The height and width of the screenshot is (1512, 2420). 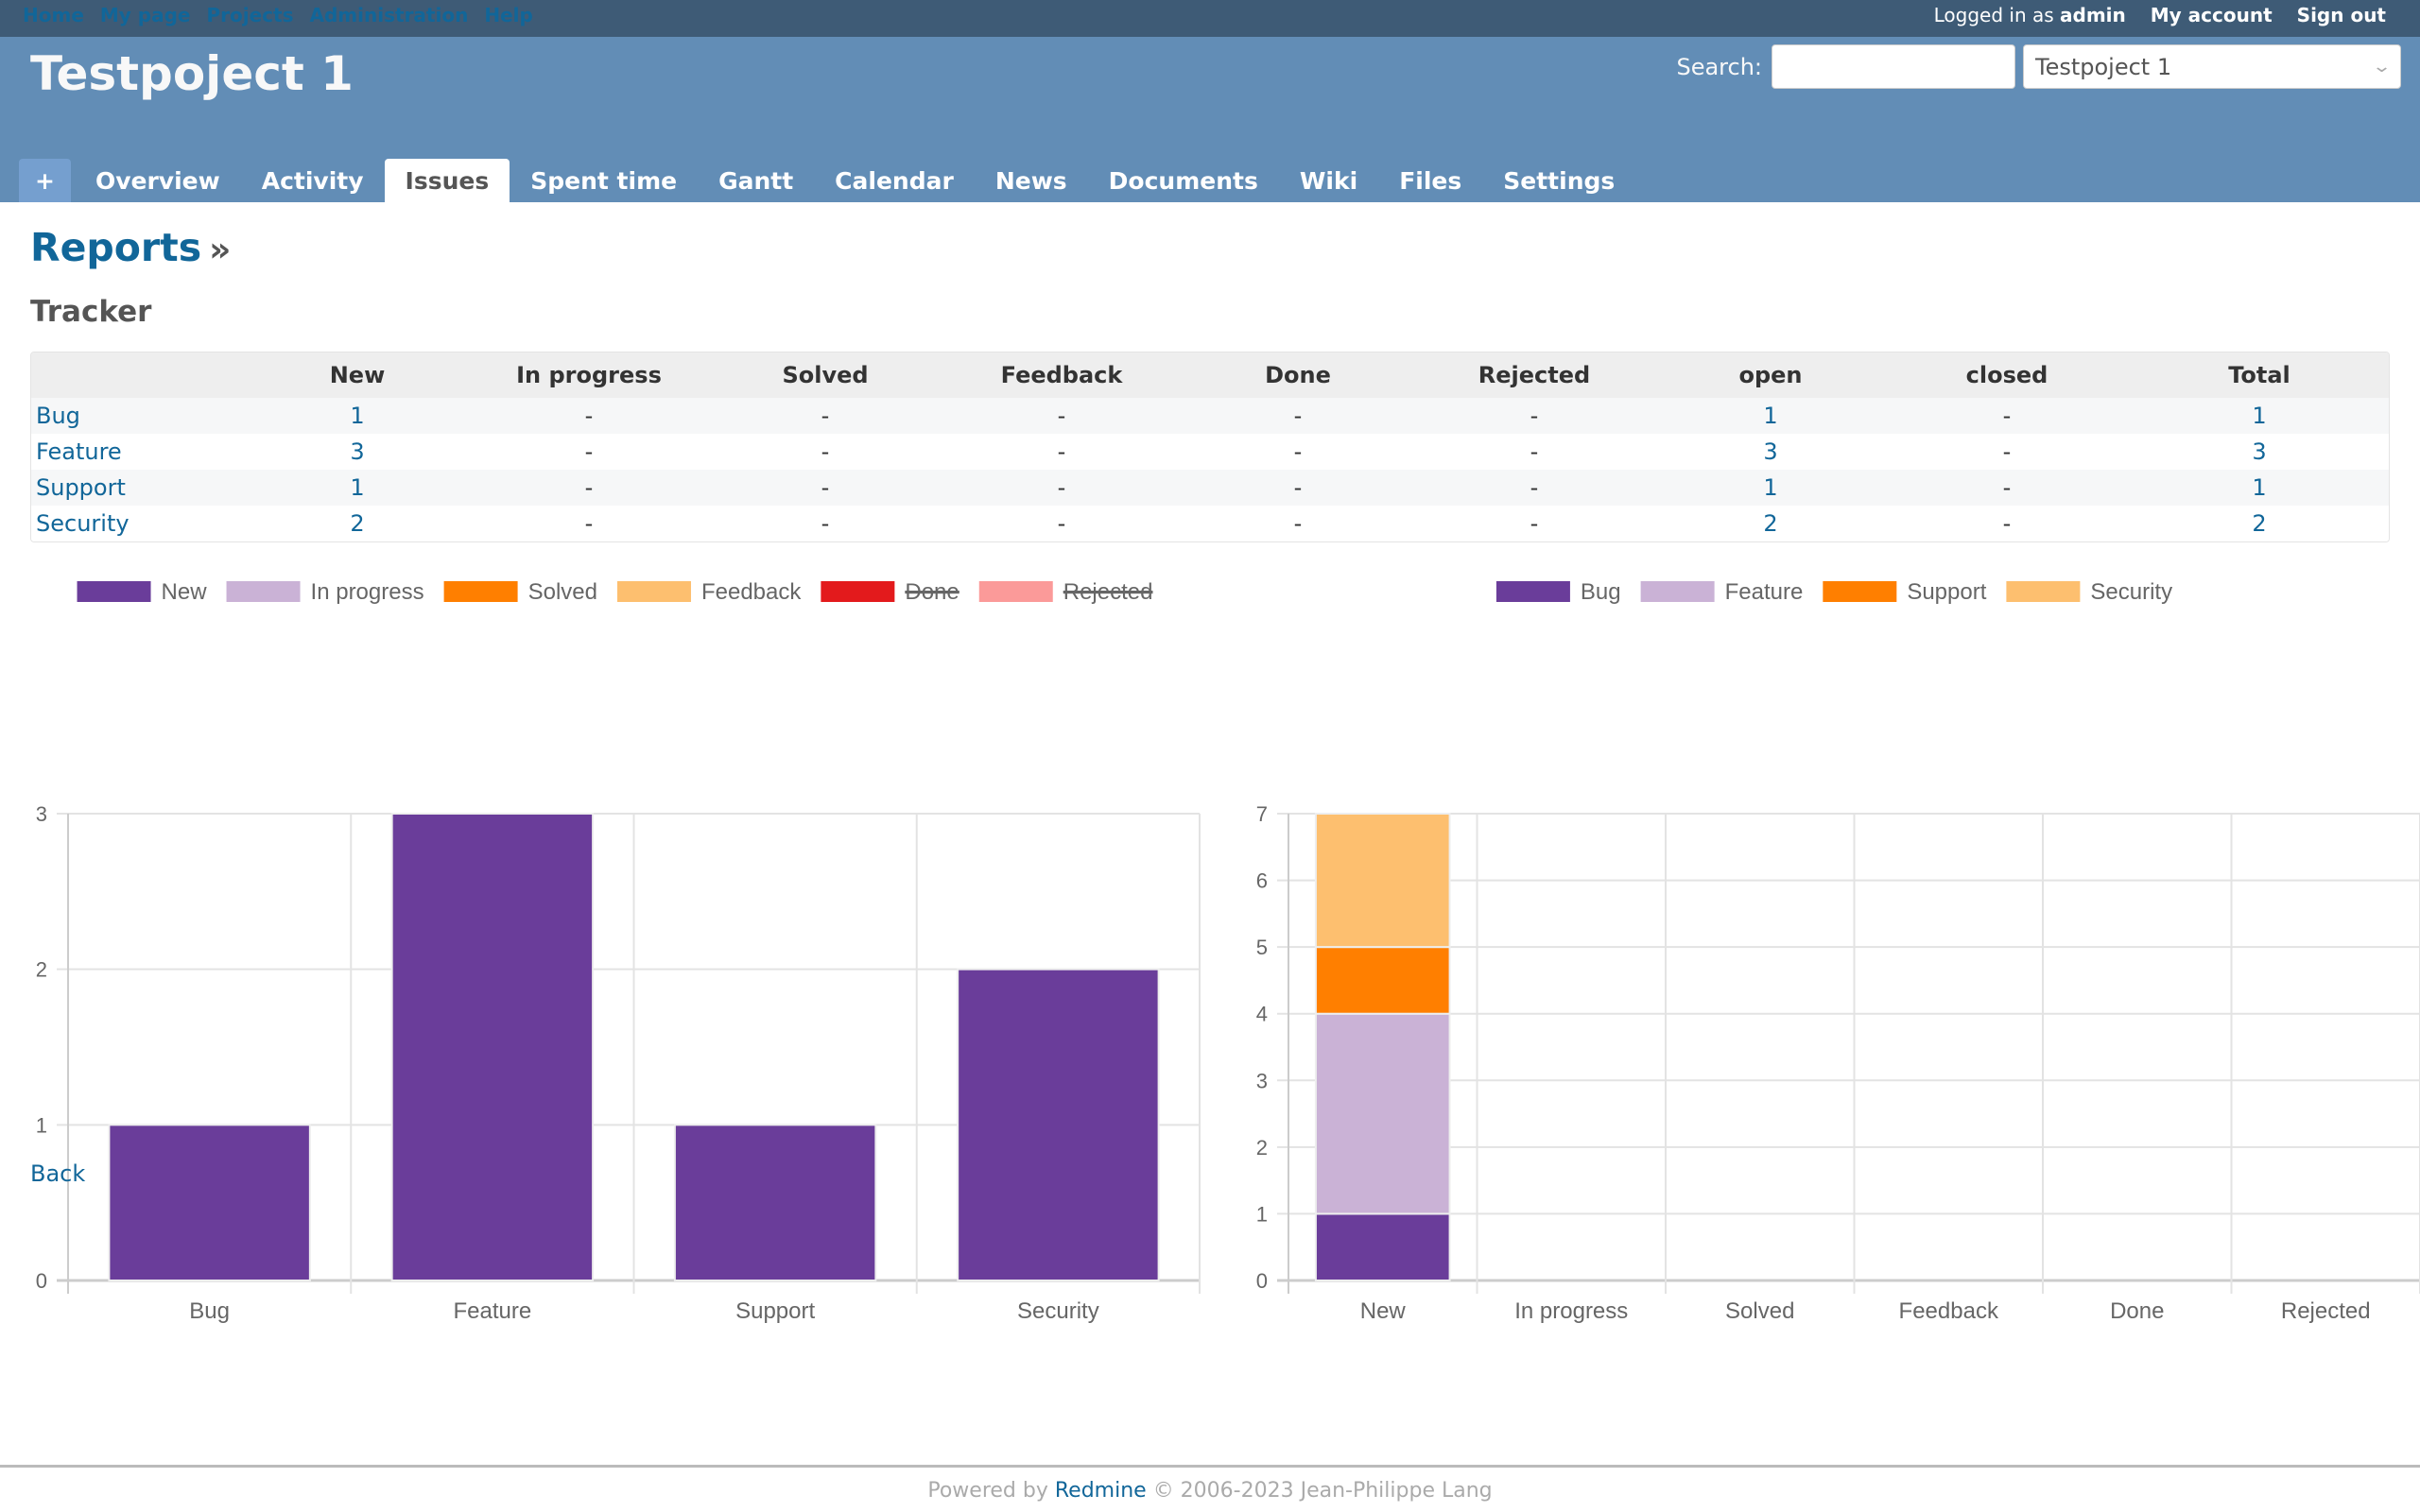 I want to click on bar-bug-new, so click(x=209, y=1202).